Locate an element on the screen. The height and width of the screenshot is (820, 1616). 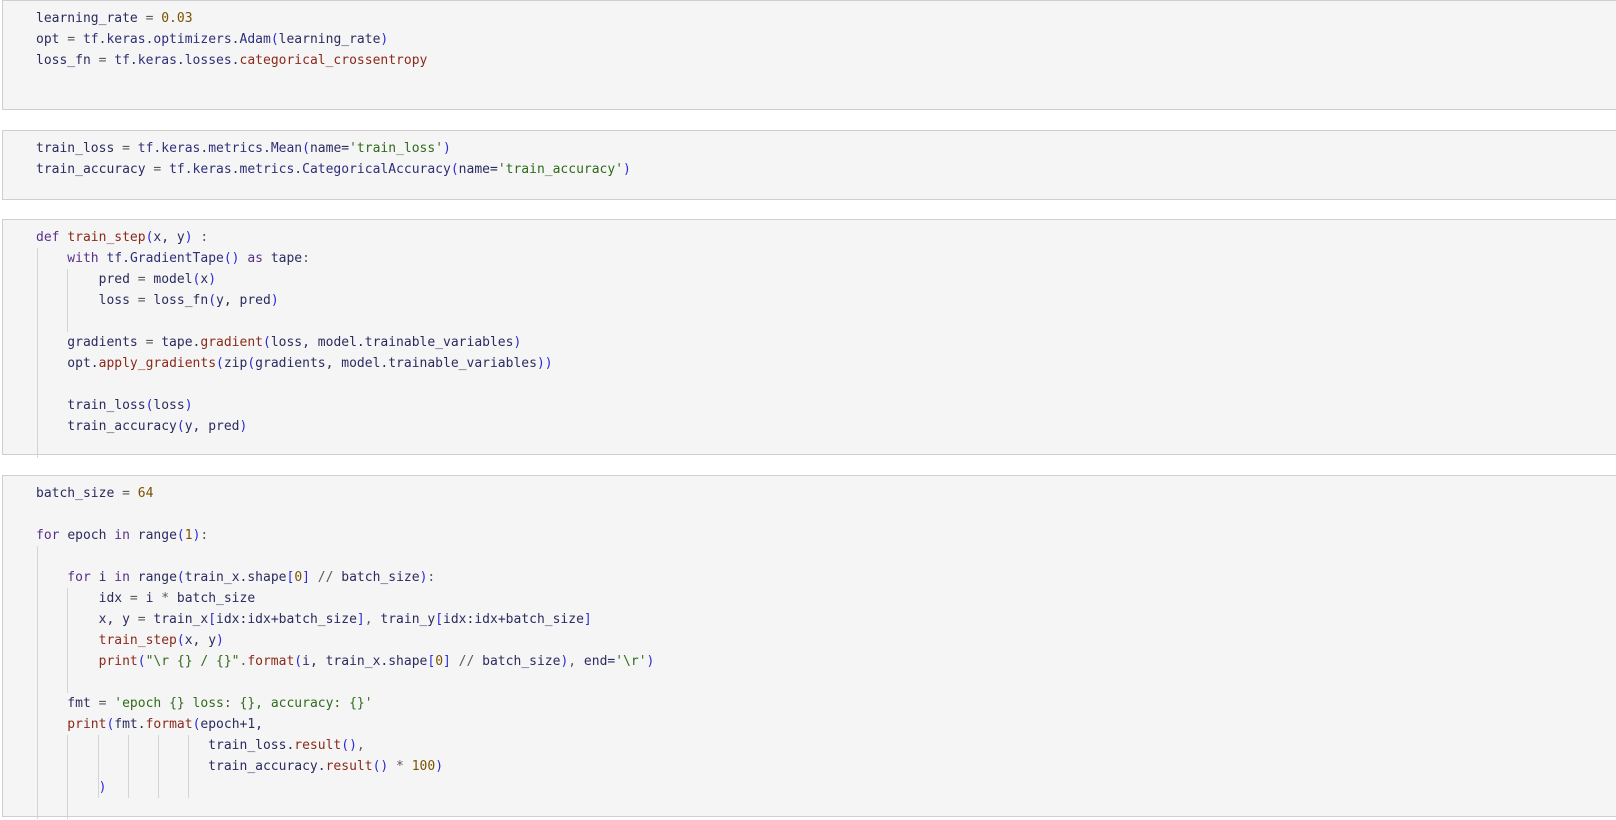
code-token: GradientTape is located at coordinates (176, 258).